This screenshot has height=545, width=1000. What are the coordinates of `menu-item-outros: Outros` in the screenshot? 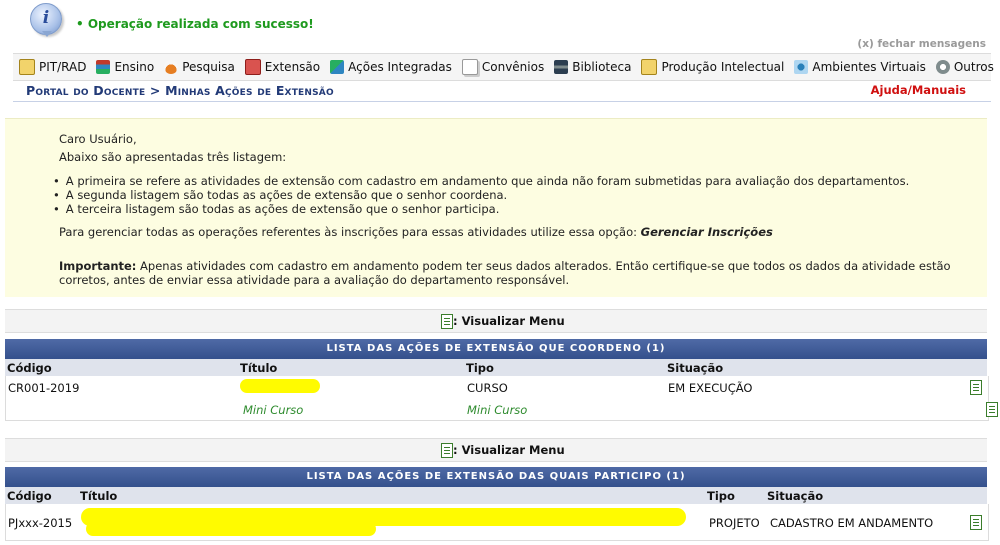 It's located at (964, 67).